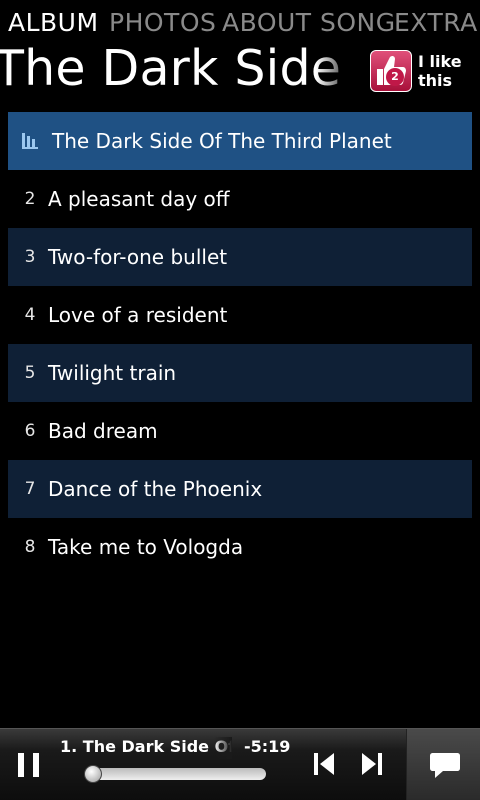 This screenshot has width=480, height=800. What do you see at coordinates (138, 257) in the screenshot?
I see `track-title: Two-for-one bullet` at bounding box center [138, 257].